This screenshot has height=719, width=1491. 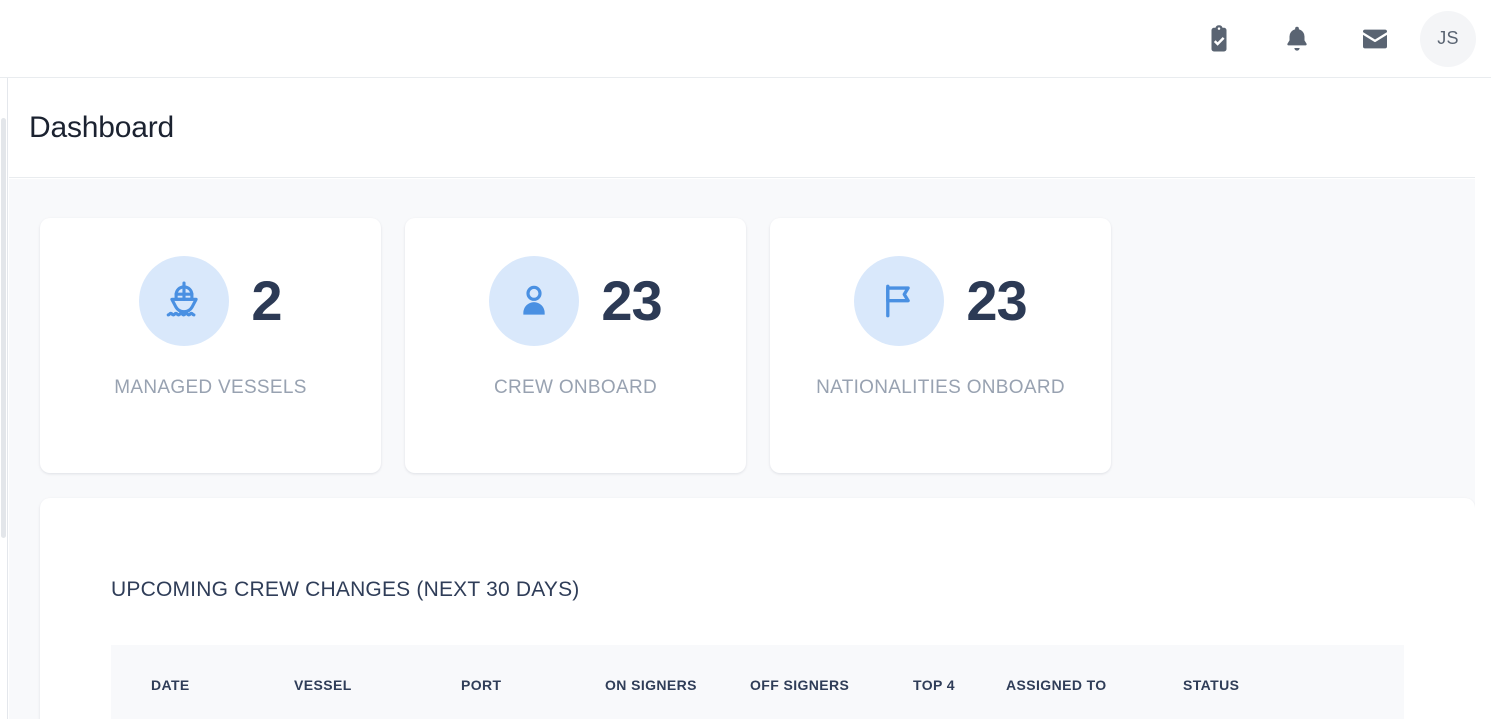 I want to click on tasks-button, so click(x=1219, y=39).